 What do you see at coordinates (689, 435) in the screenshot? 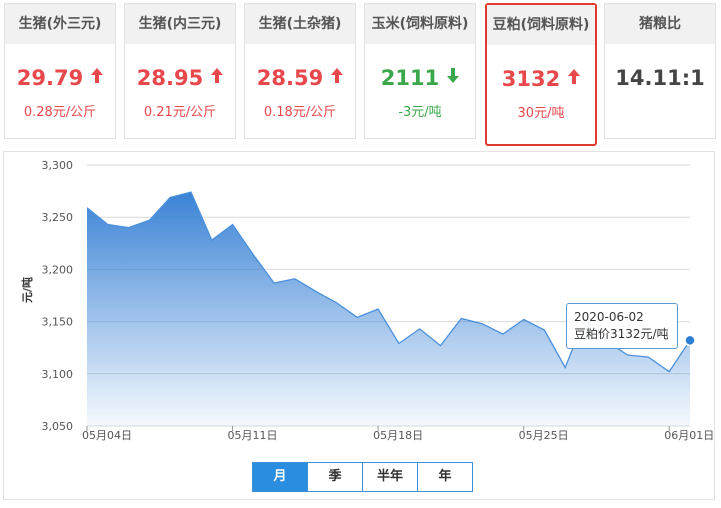
I see `x-tick-label: 06月01日` at bounding box center [689, 435].